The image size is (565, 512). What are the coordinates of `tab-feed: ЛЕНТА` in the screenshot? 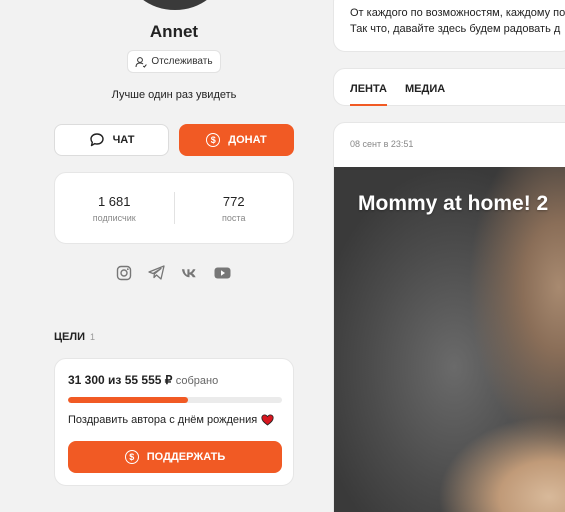 It's located at (368, 87).